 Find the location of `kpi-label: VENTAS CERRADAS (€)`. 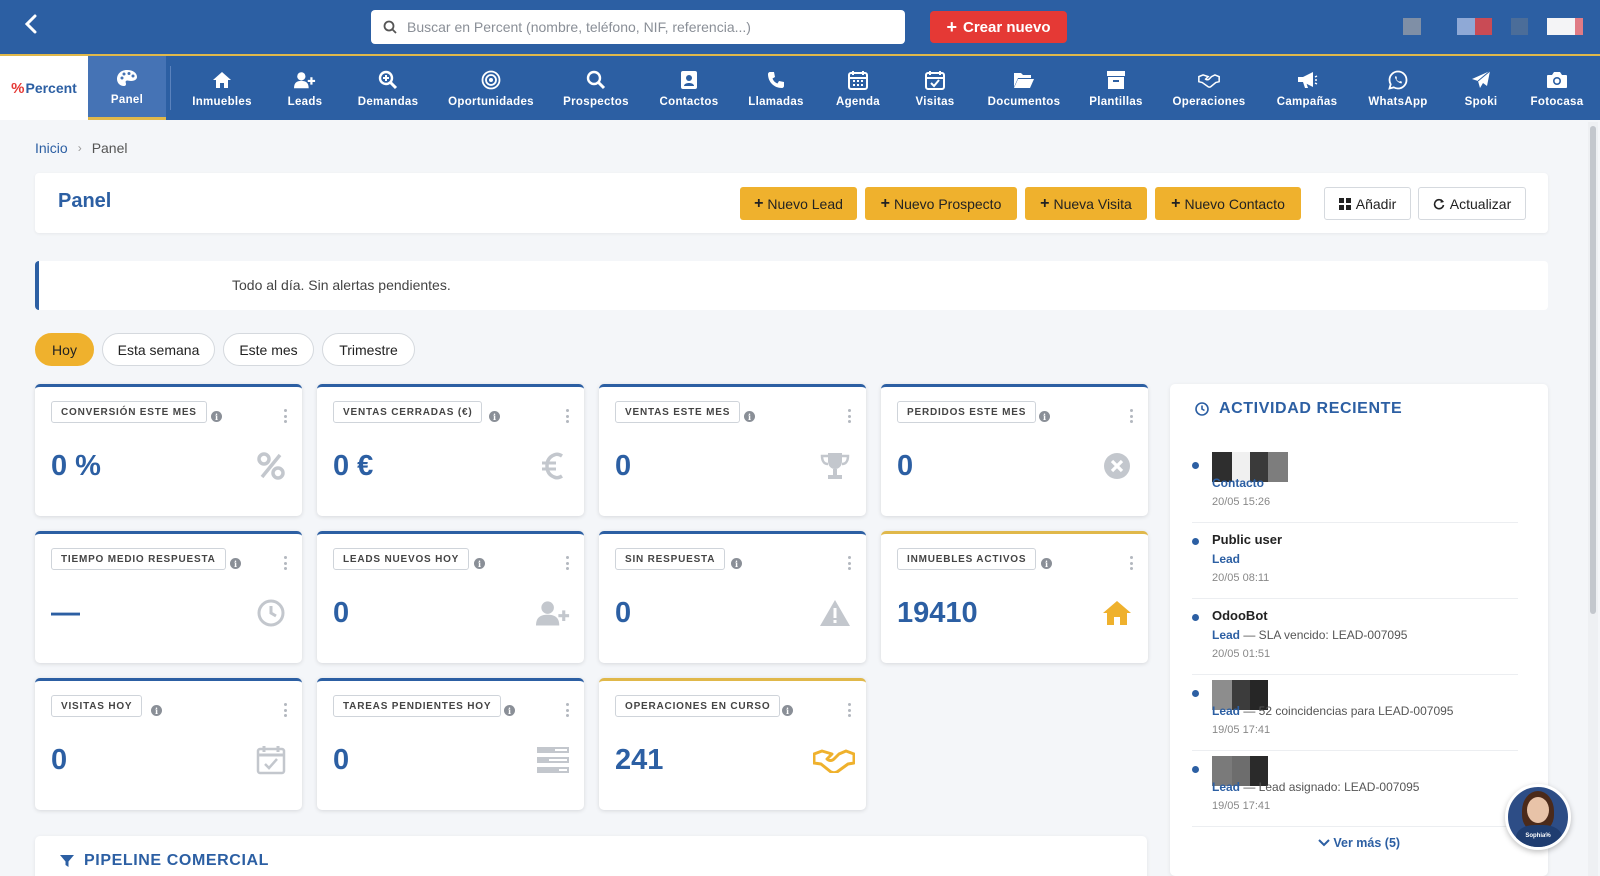

kpi-label: VENTAS CERRADAS (€) is located at coordinates (408, 412).